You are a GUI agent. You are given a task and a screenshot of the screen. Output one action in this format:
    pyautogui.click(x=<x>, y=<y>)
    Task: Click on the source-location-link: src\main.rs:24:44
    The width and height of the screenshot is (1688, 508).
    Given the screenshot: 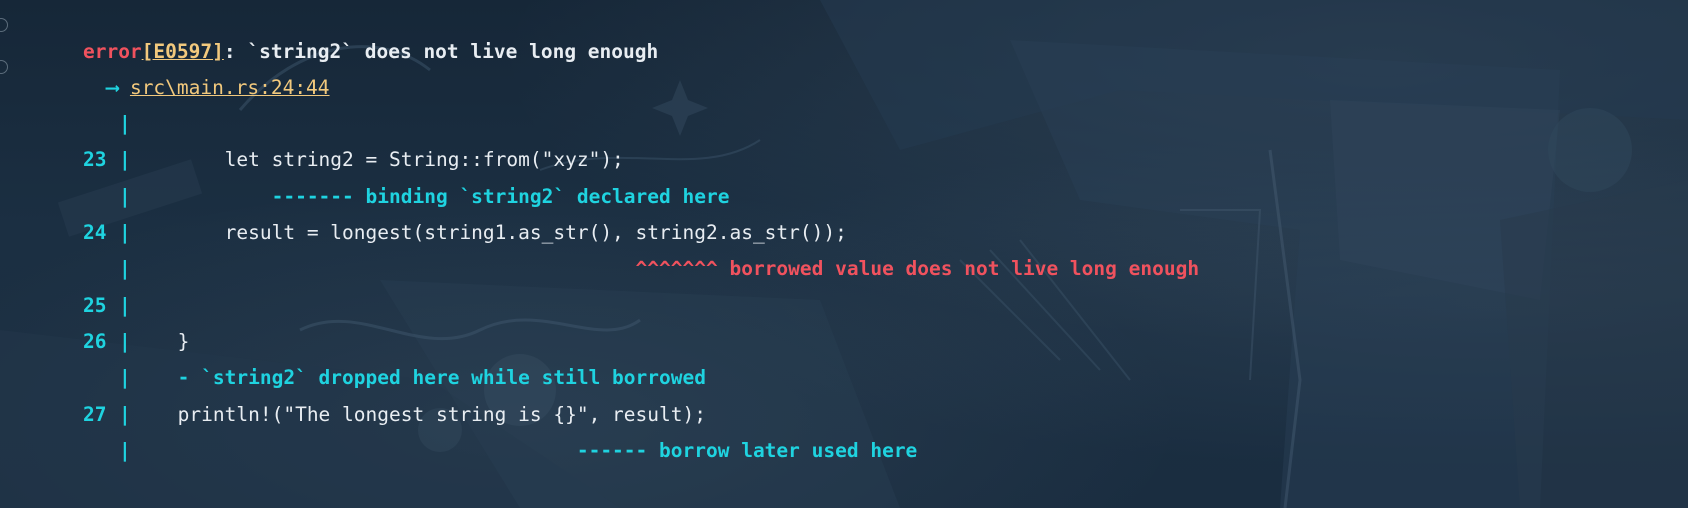 What is the action you would take?
    pyautogui.click(x=230, y=87)
    